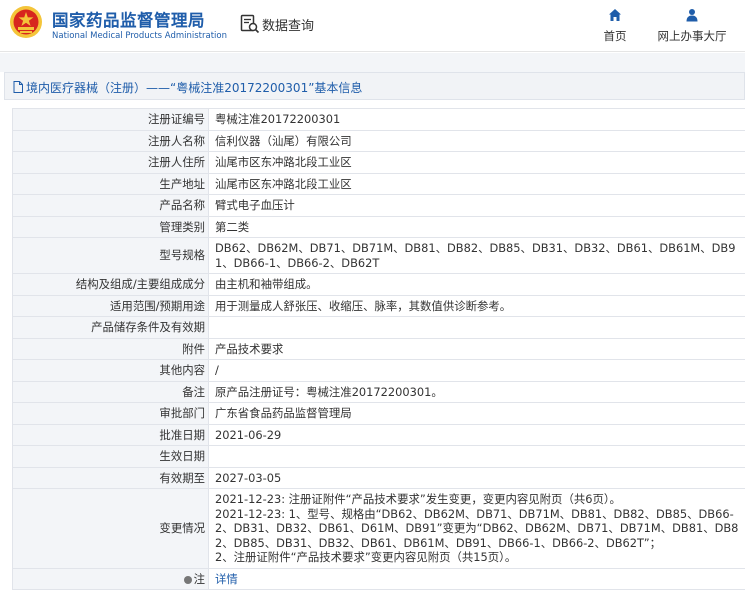  I want to click on table-row: 产品名称臂式电子血压计, so click(379, 206).